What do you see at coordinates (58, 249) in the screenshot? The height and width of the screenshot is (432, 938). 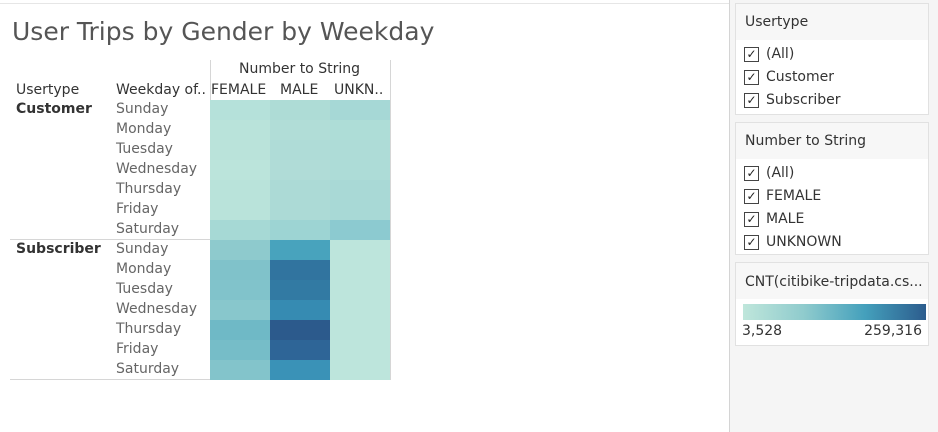 I see `group-label-subscriber: Subscriber` at bounding box center [58, 249].